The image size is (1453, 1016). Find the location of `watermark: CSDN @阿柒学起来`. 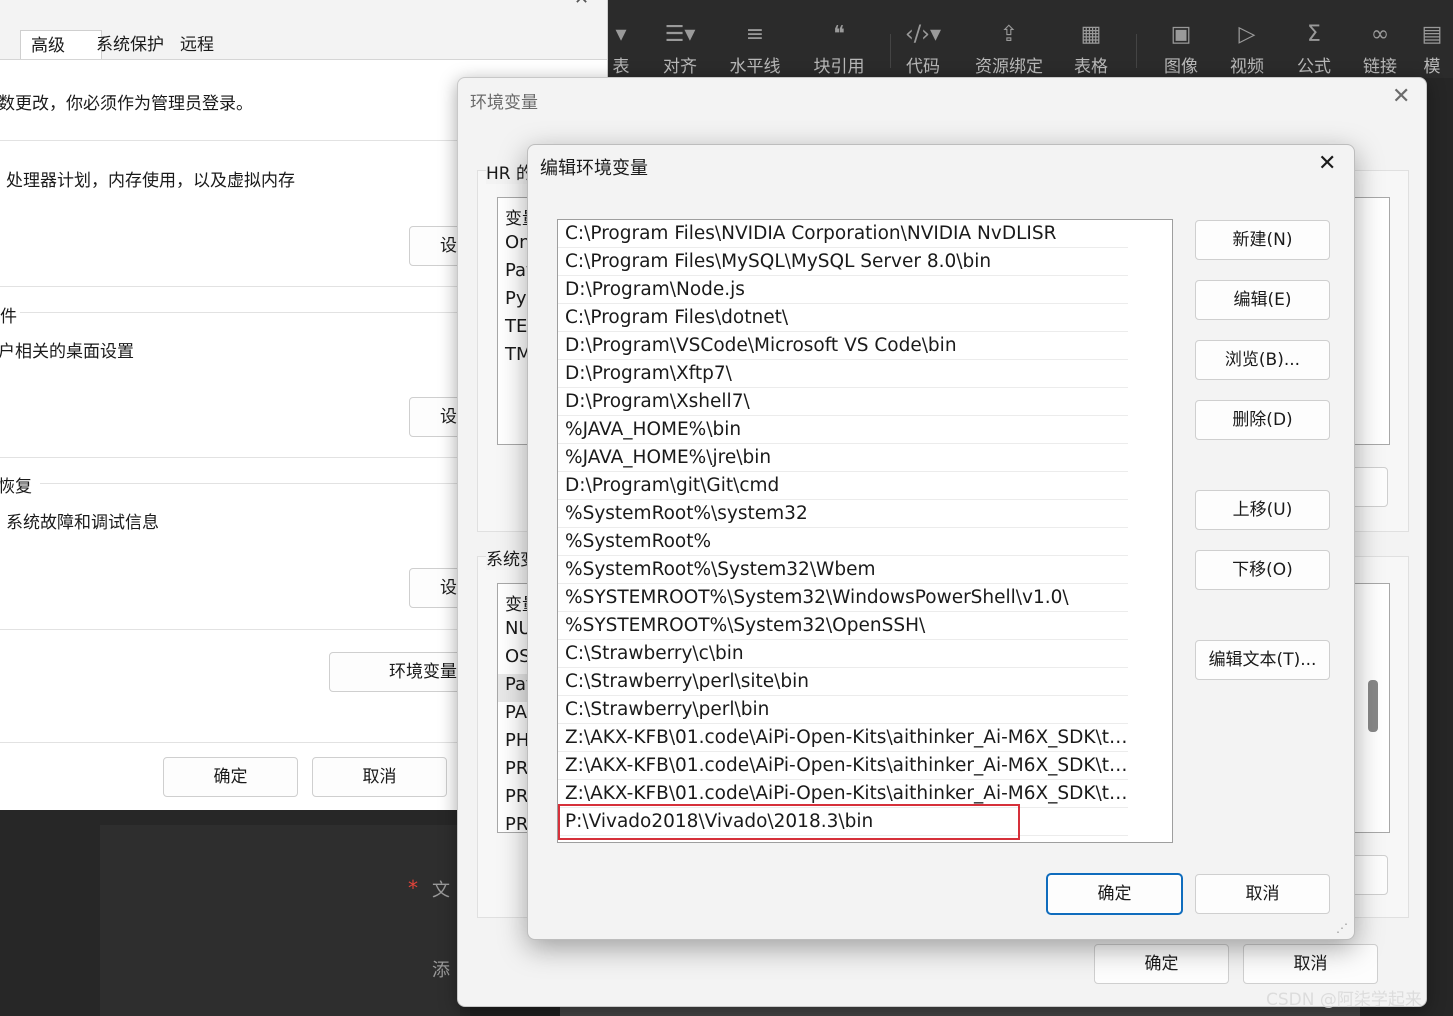

watermark: CSDN @阿柒学起来 is located at coordinates (1344, 1000).